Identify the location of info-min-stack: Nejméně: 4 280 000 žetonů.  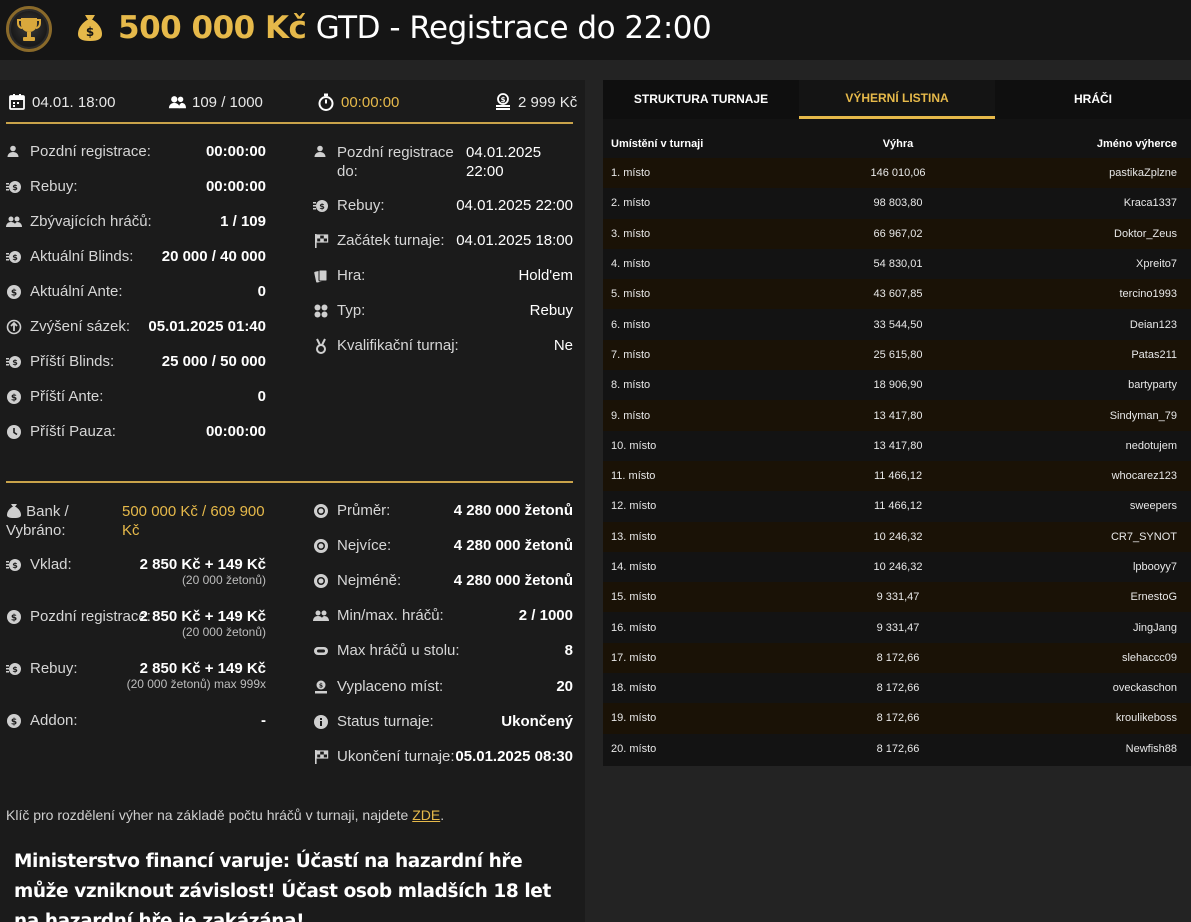
(443, 580).